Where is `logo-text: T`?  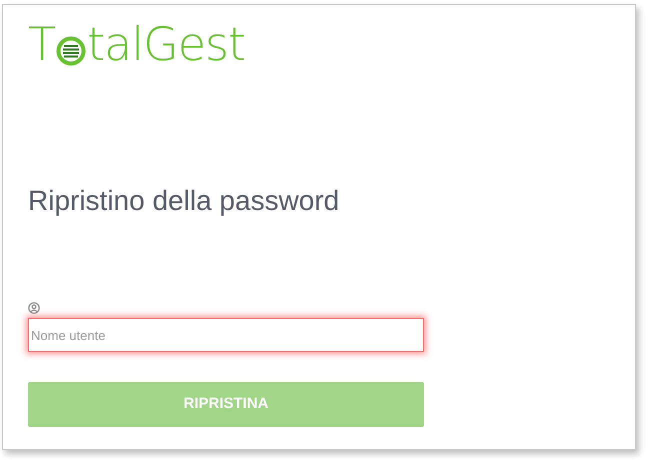
logo-text: T is located at coordinates (42, 44).